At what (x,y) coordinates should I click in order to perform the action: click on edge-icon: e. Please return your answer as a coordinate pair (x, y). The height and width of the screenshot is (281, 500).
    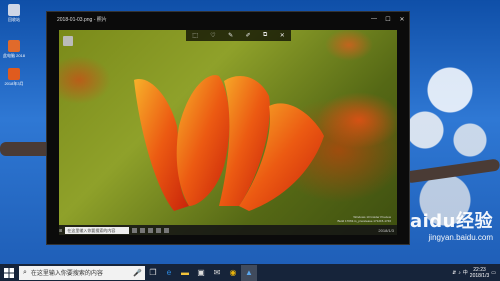
    Looking at the image, I should click on (169, 273).